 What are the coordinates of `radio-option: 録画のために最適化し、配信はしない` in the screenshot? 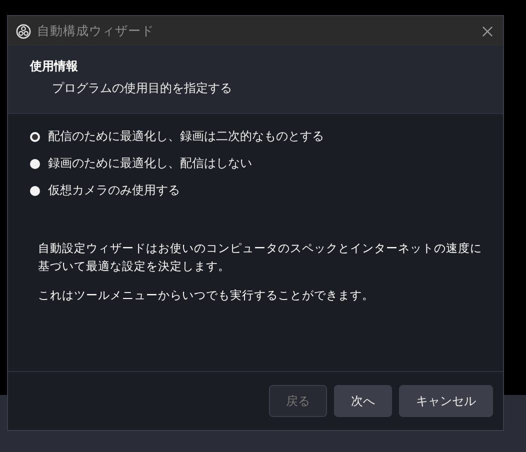 It's located at (255, 163).